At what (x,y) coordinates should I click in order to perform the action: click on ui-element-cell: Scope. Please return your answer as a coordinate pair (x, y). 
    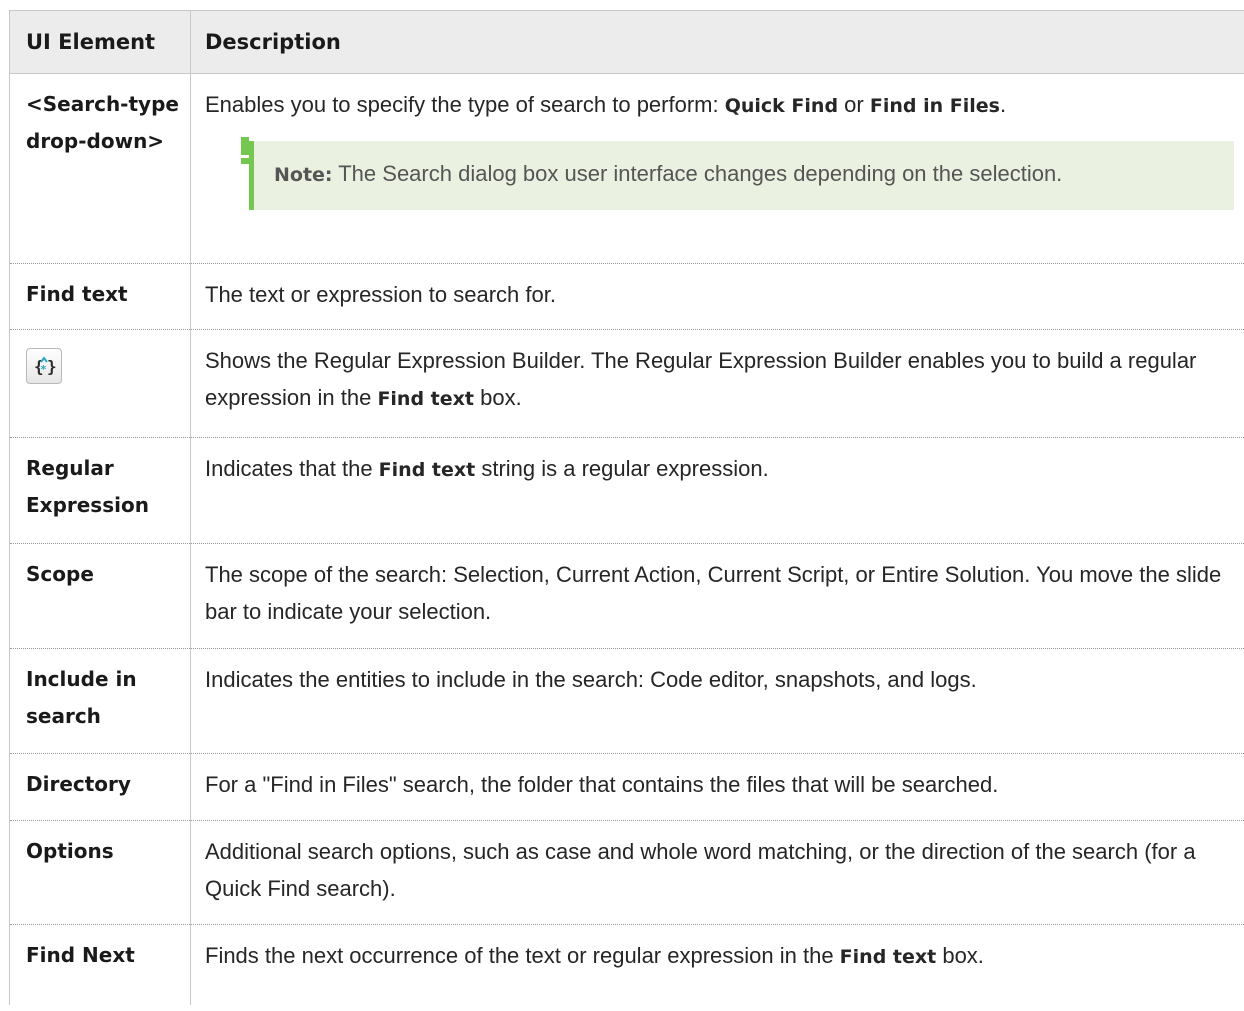
    Looking at the image, I should click on (100, 596).